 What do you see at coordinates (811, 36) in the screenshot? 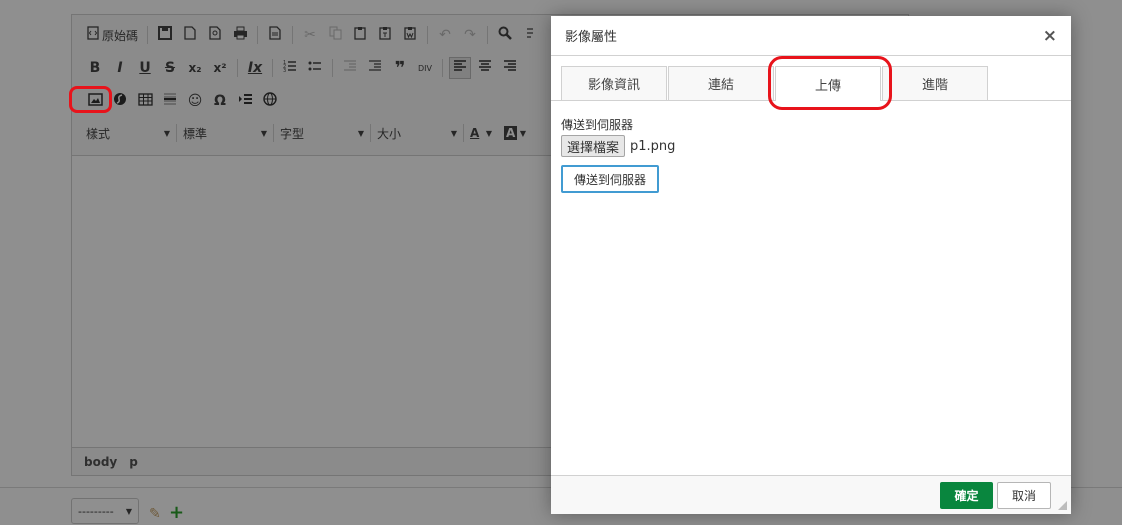
I see `dialog-title-bar: 影像屬性 ×` at bounding box center [811, 36].